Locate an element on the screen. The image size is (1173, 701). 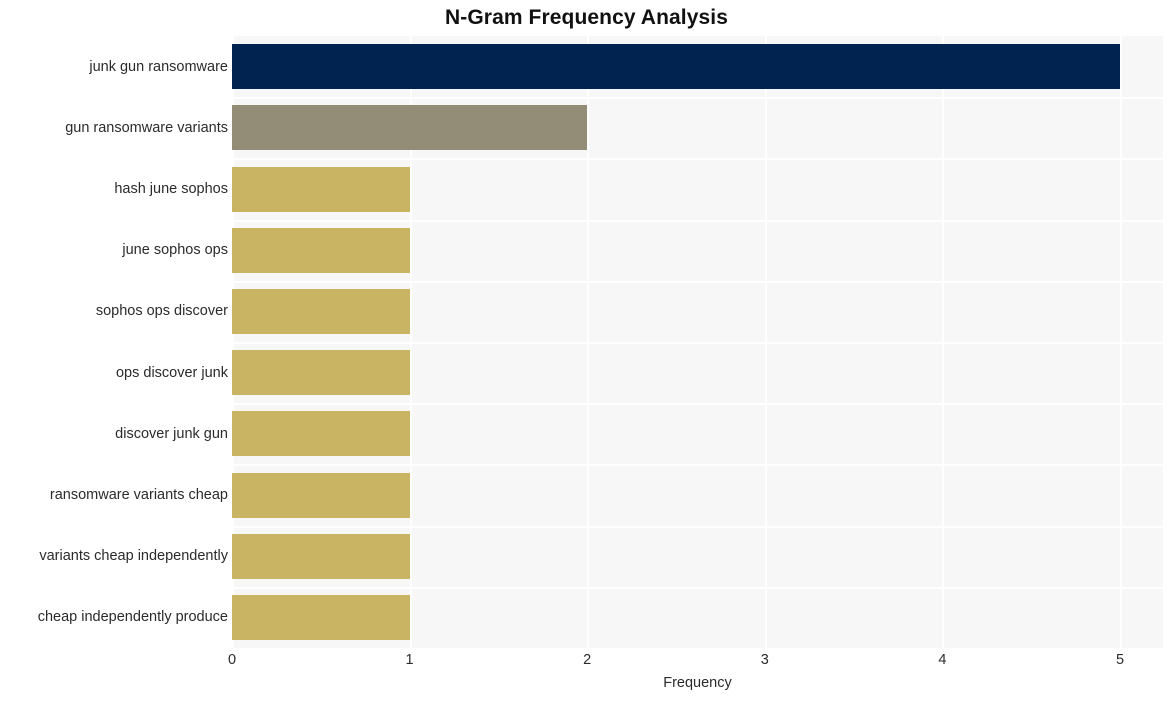
x-axis-tick-label: 1 is located at coordinates (409, 660).